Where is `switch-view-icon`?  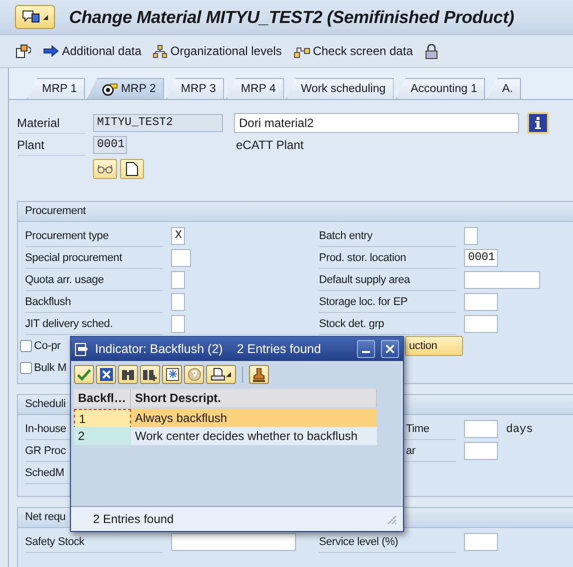 switch-view-icon is located at coordinates (23, 51).